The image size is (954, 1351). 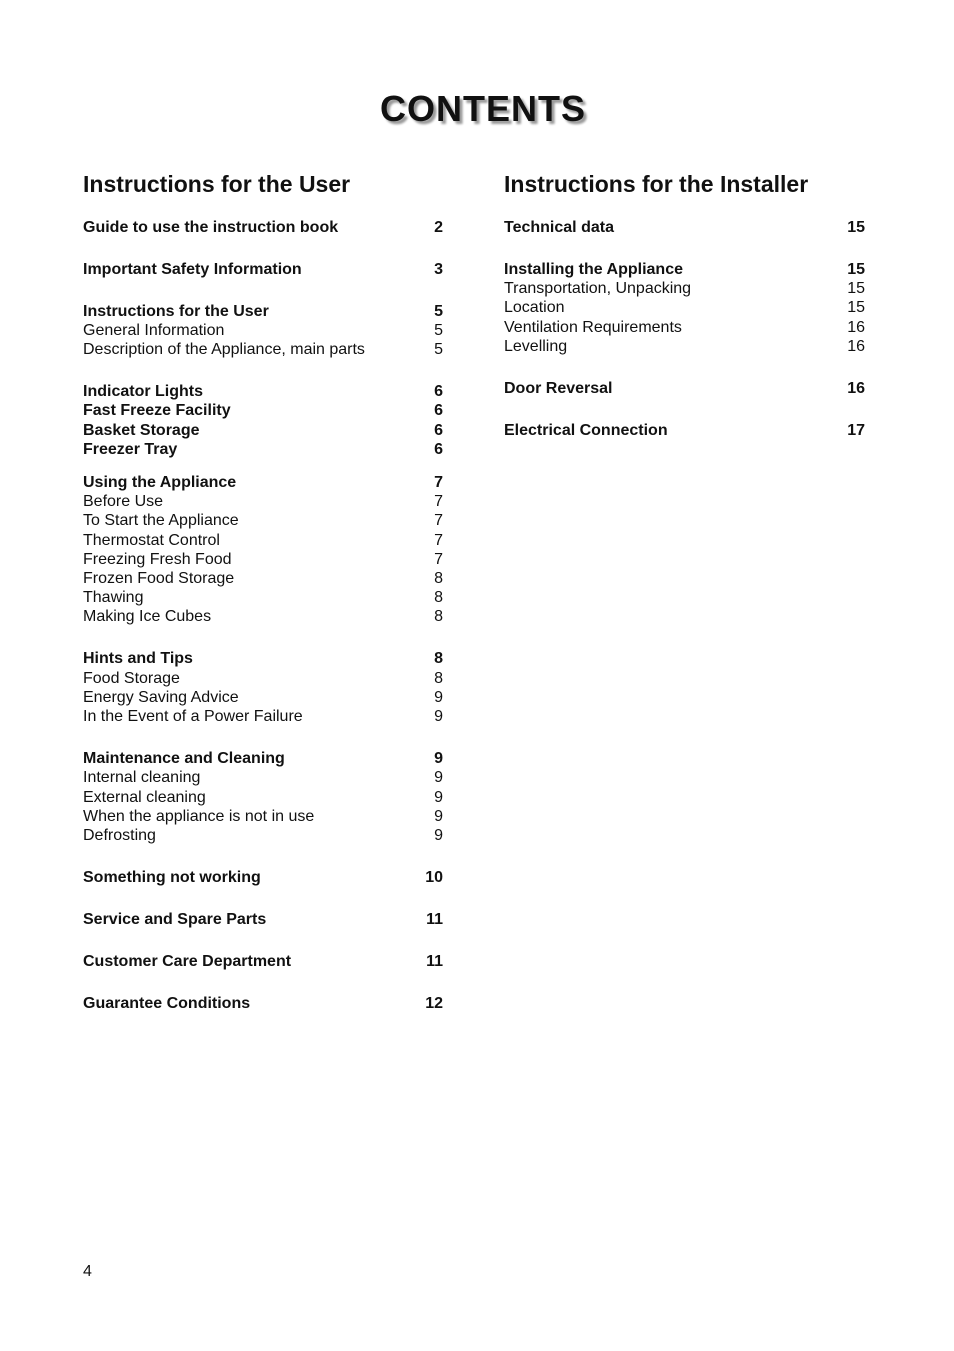 I want to click on toc-entry: General Information 5, so click(x=263, y=330).